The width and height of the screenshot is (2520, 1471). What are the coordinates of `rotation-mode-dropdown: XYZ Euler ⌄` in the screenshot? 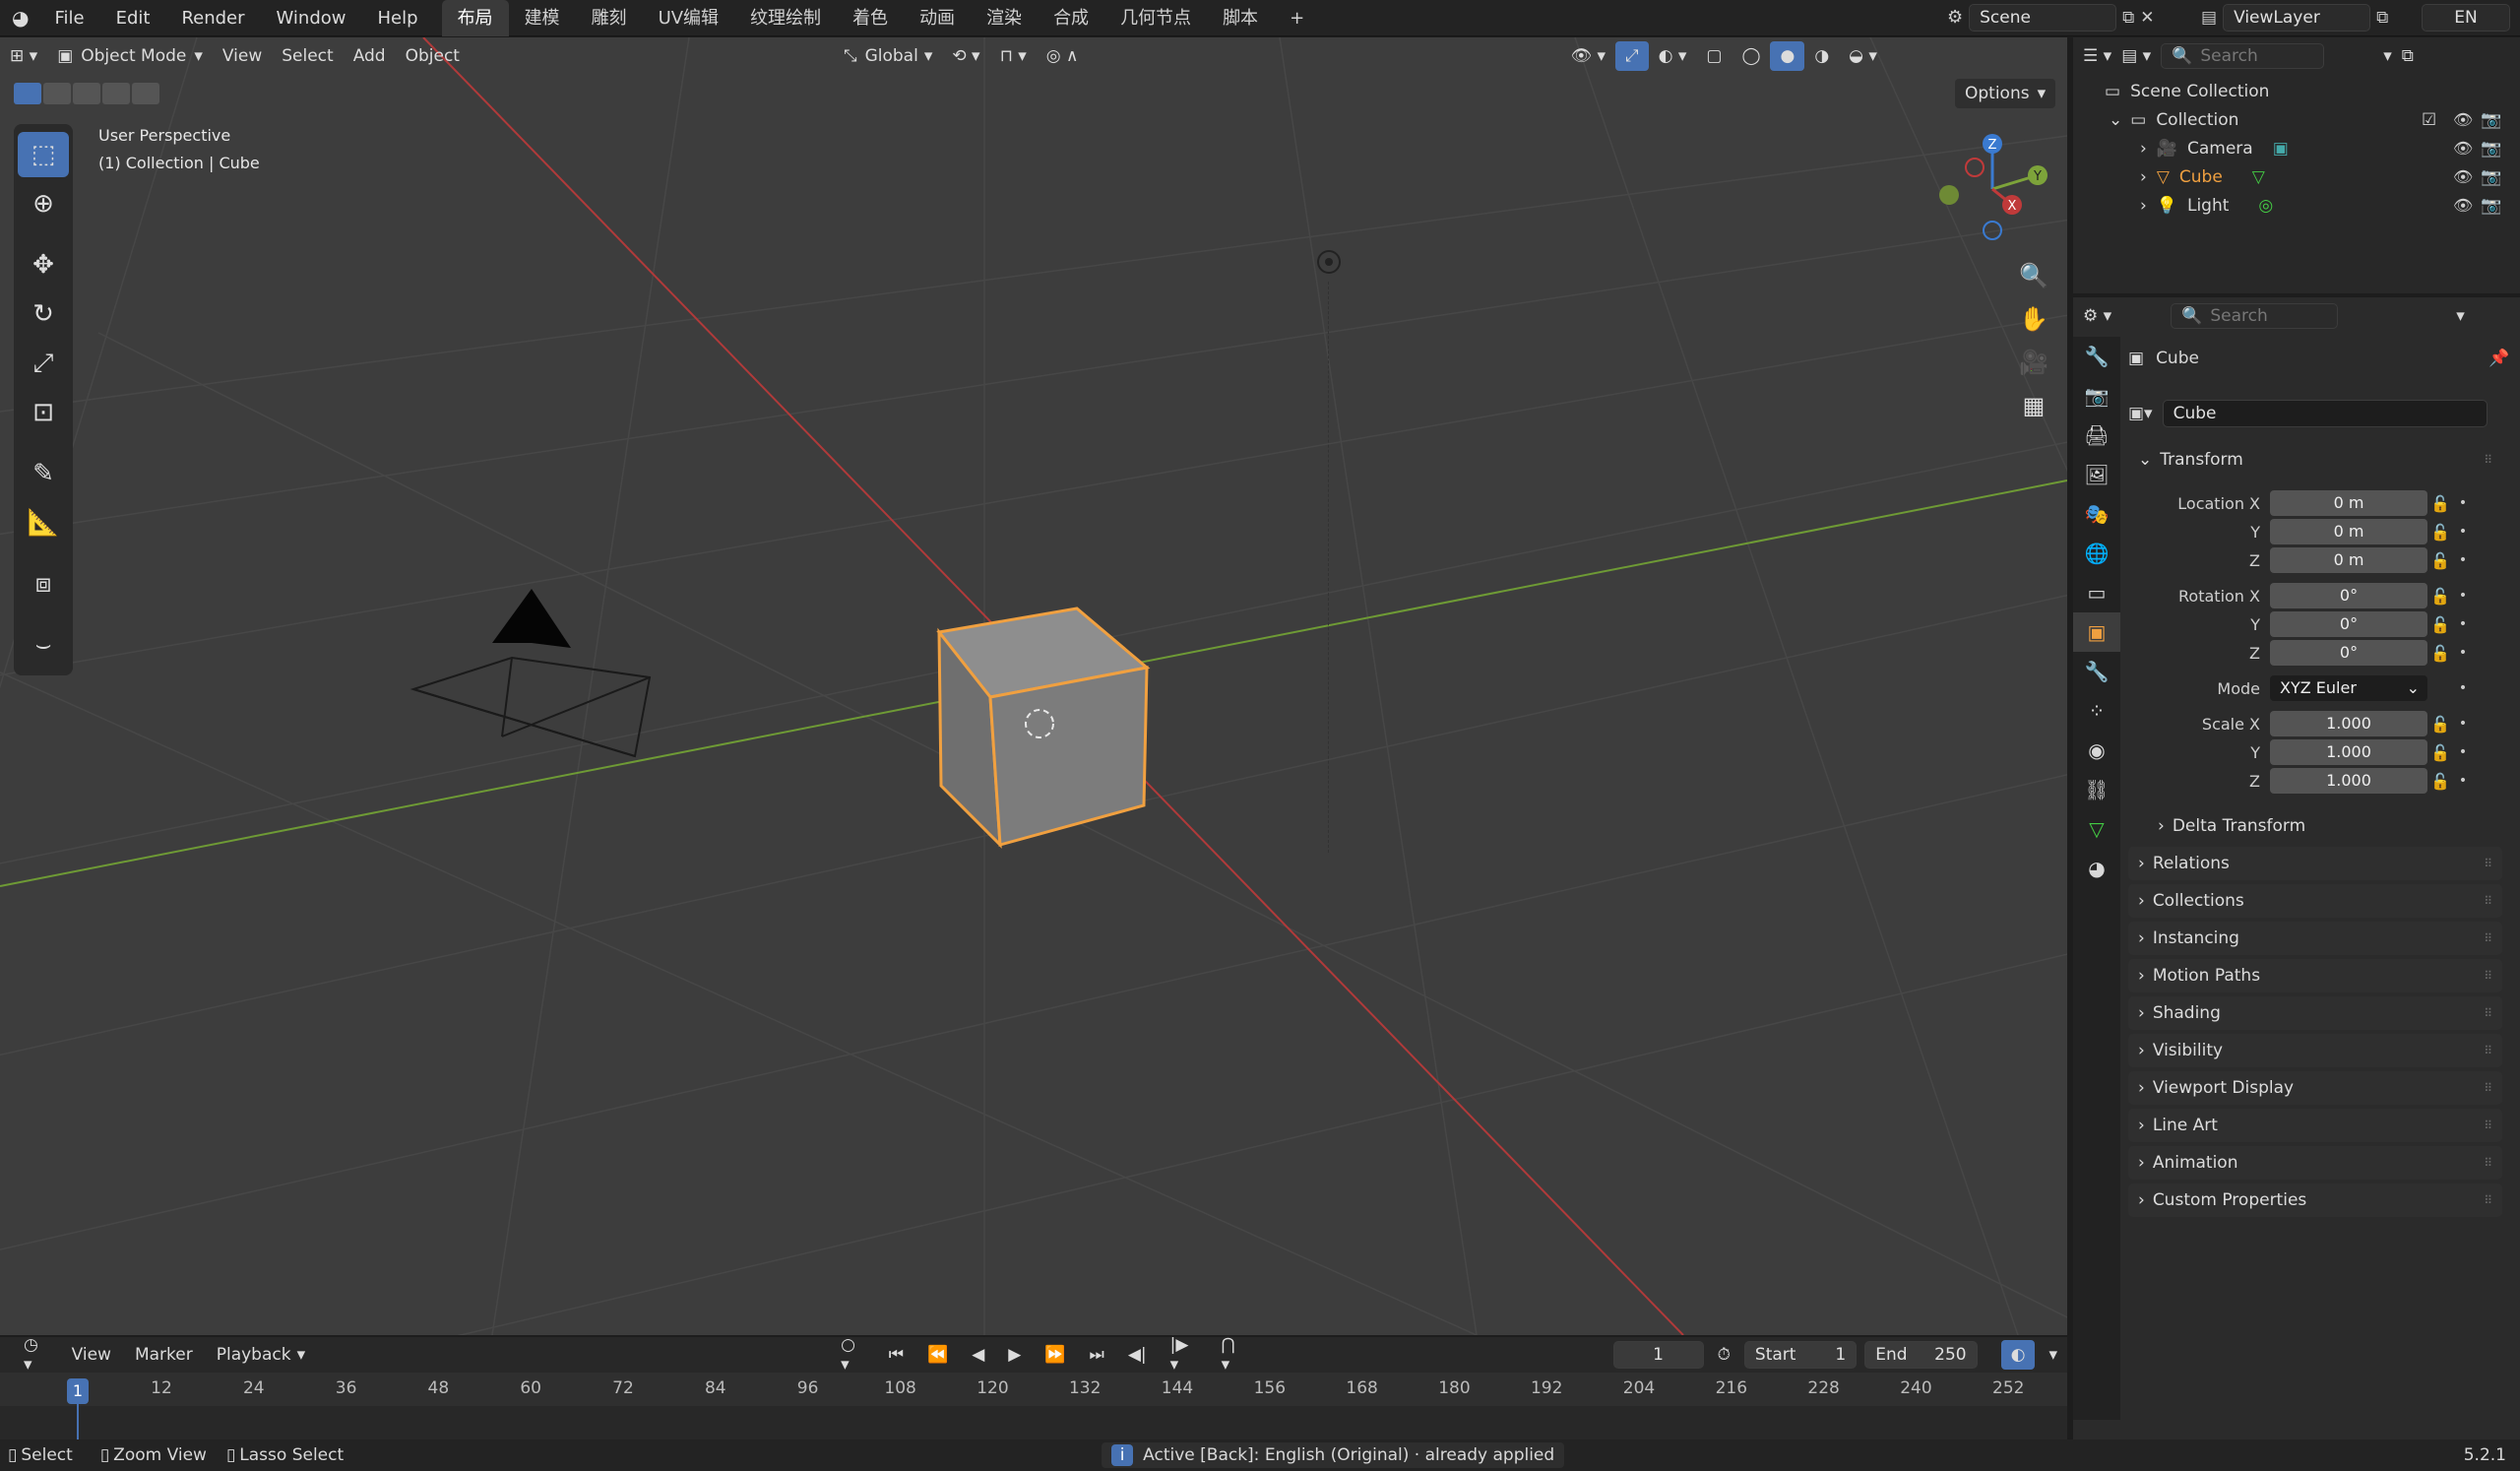 It's located at (2348, 688).